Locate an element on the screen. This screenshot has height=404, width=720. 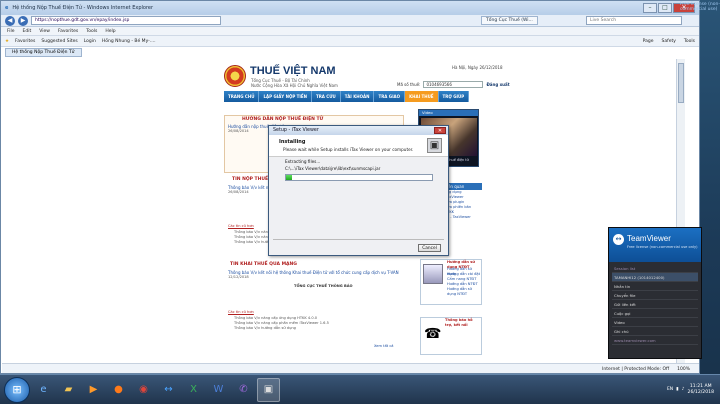
menu-favorites: Favorites is located at coordinates (68, 31).